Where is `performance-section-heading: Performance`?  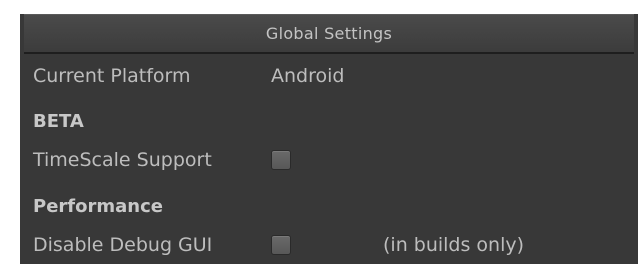
performance-section-heading: Performance is located at coordinates (98, 206).